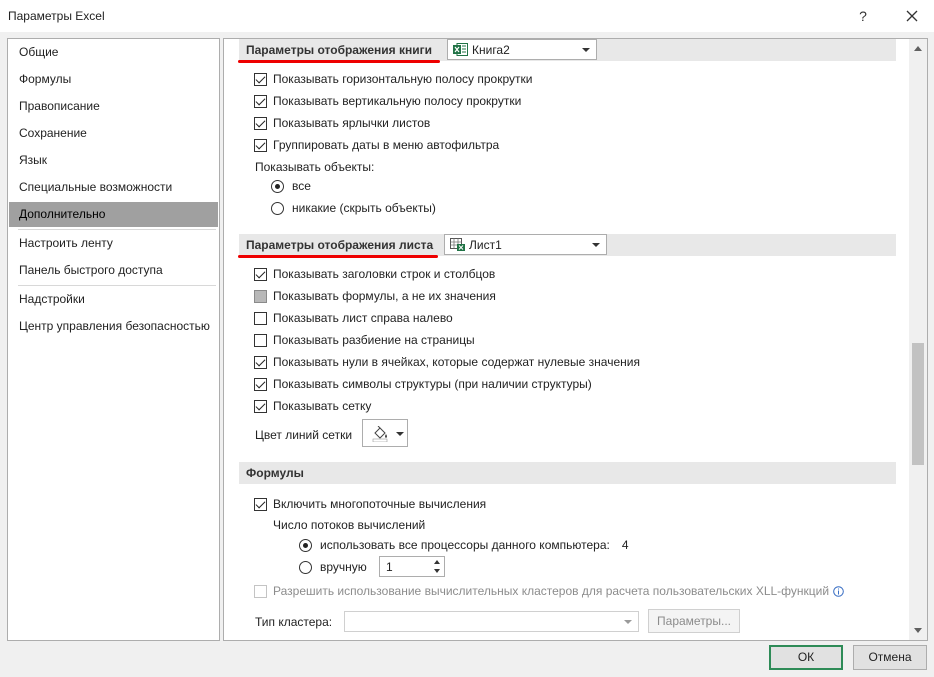 The height and width of the screenshot is (677, 934). What do you see at coordinates (890, 657) in the screenshot?
I see `cancel-button: Отмена` at bounding box center [890, 657].